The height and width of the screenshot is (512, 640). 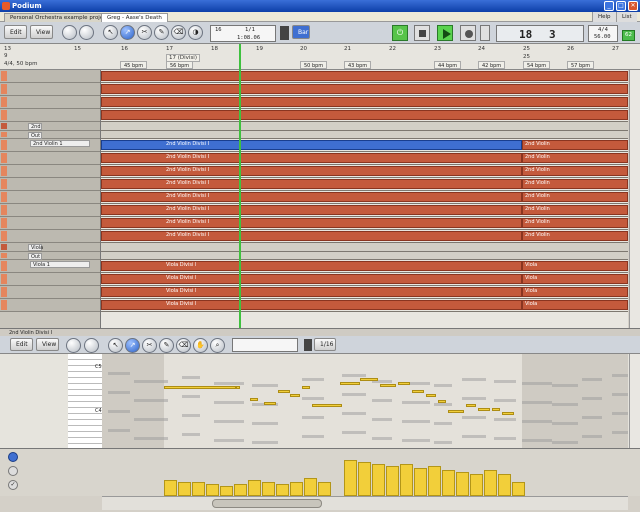 I want to click on editor-range-icon: ↗, so click(x=132, y=345).